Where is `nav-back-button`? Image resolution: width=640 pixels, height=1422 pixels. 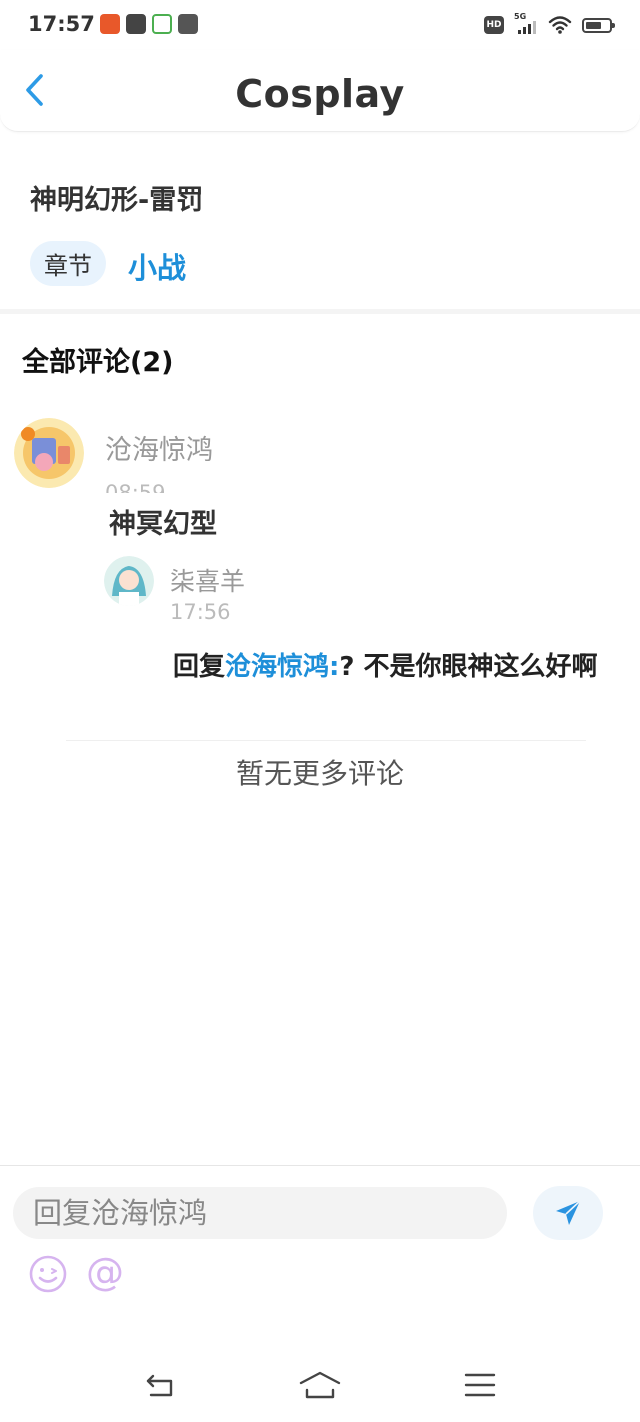
nav-back-button is located at coordinates (160, 1385).